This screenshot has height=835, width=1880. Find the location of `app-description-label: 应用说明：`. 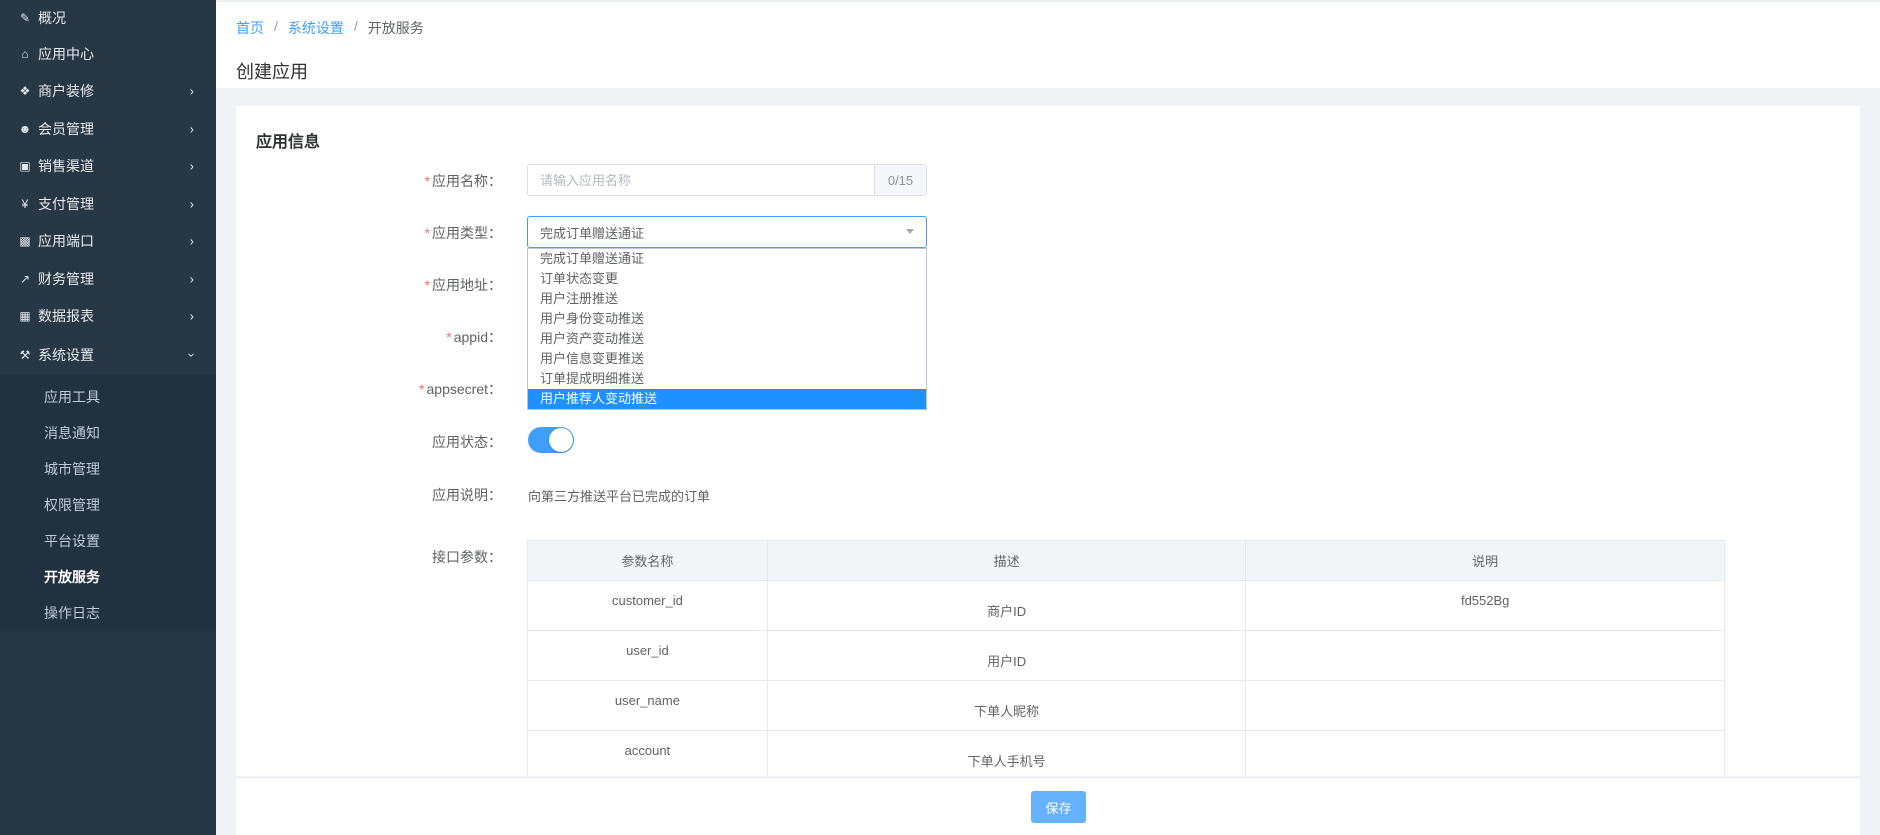

app-description-label: 应用说明： is located at coordinates (467, 495).